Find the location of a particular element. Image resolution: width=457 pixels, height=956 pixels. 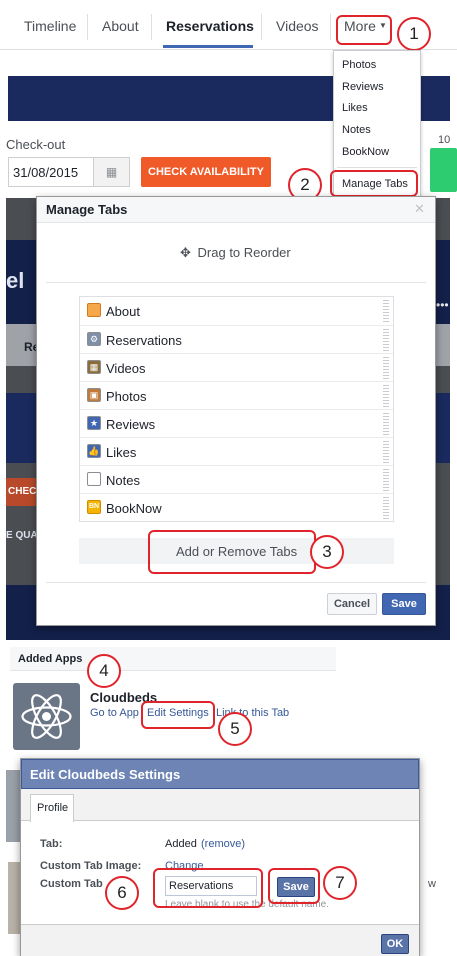

active-tab-indicator is located at coordinates (208, 46).